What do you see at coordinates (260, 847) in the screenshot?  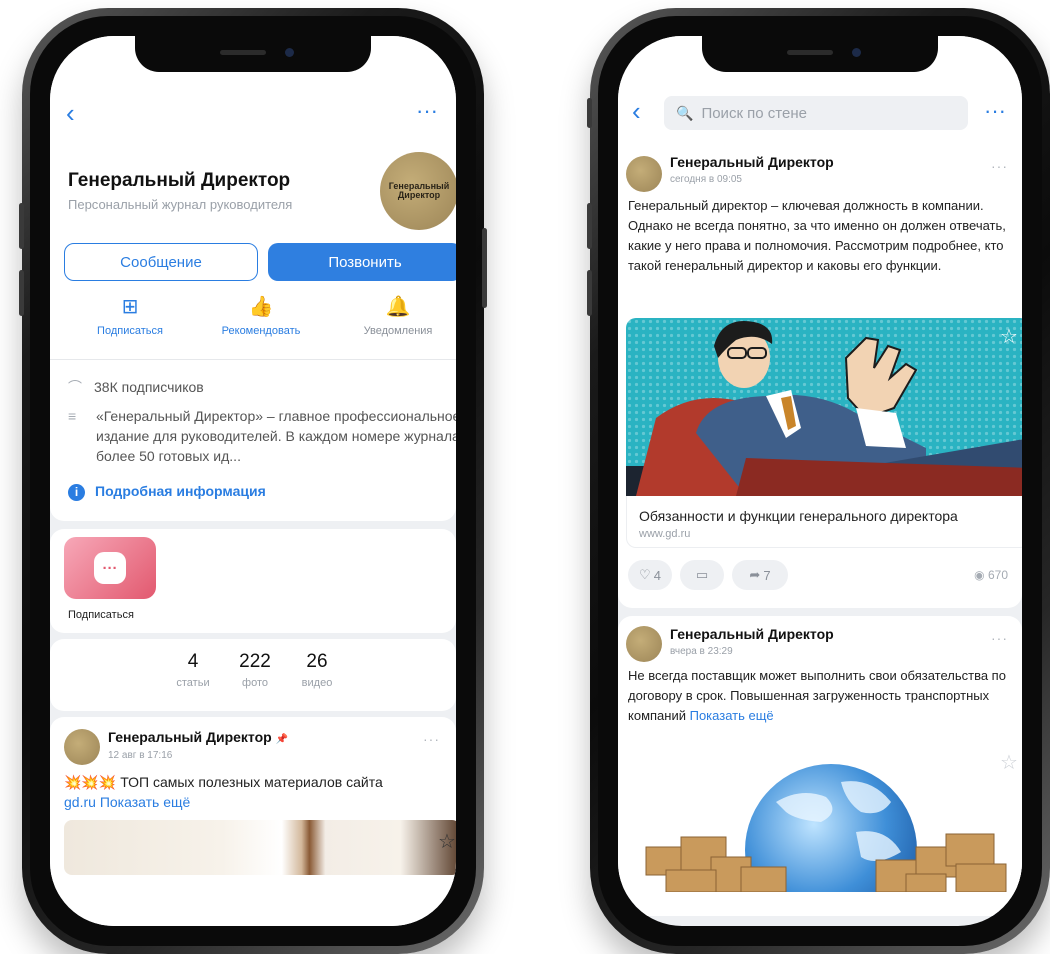 I see `post-image` at bounding box center [260, 847].